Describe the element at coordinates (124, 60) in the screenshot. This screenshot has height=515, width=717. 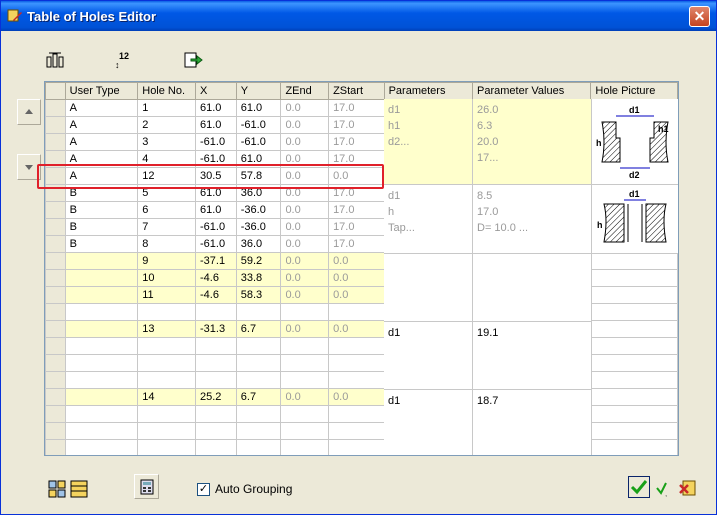
I see `sort-numeric-icon: 12 ↕` at that location.